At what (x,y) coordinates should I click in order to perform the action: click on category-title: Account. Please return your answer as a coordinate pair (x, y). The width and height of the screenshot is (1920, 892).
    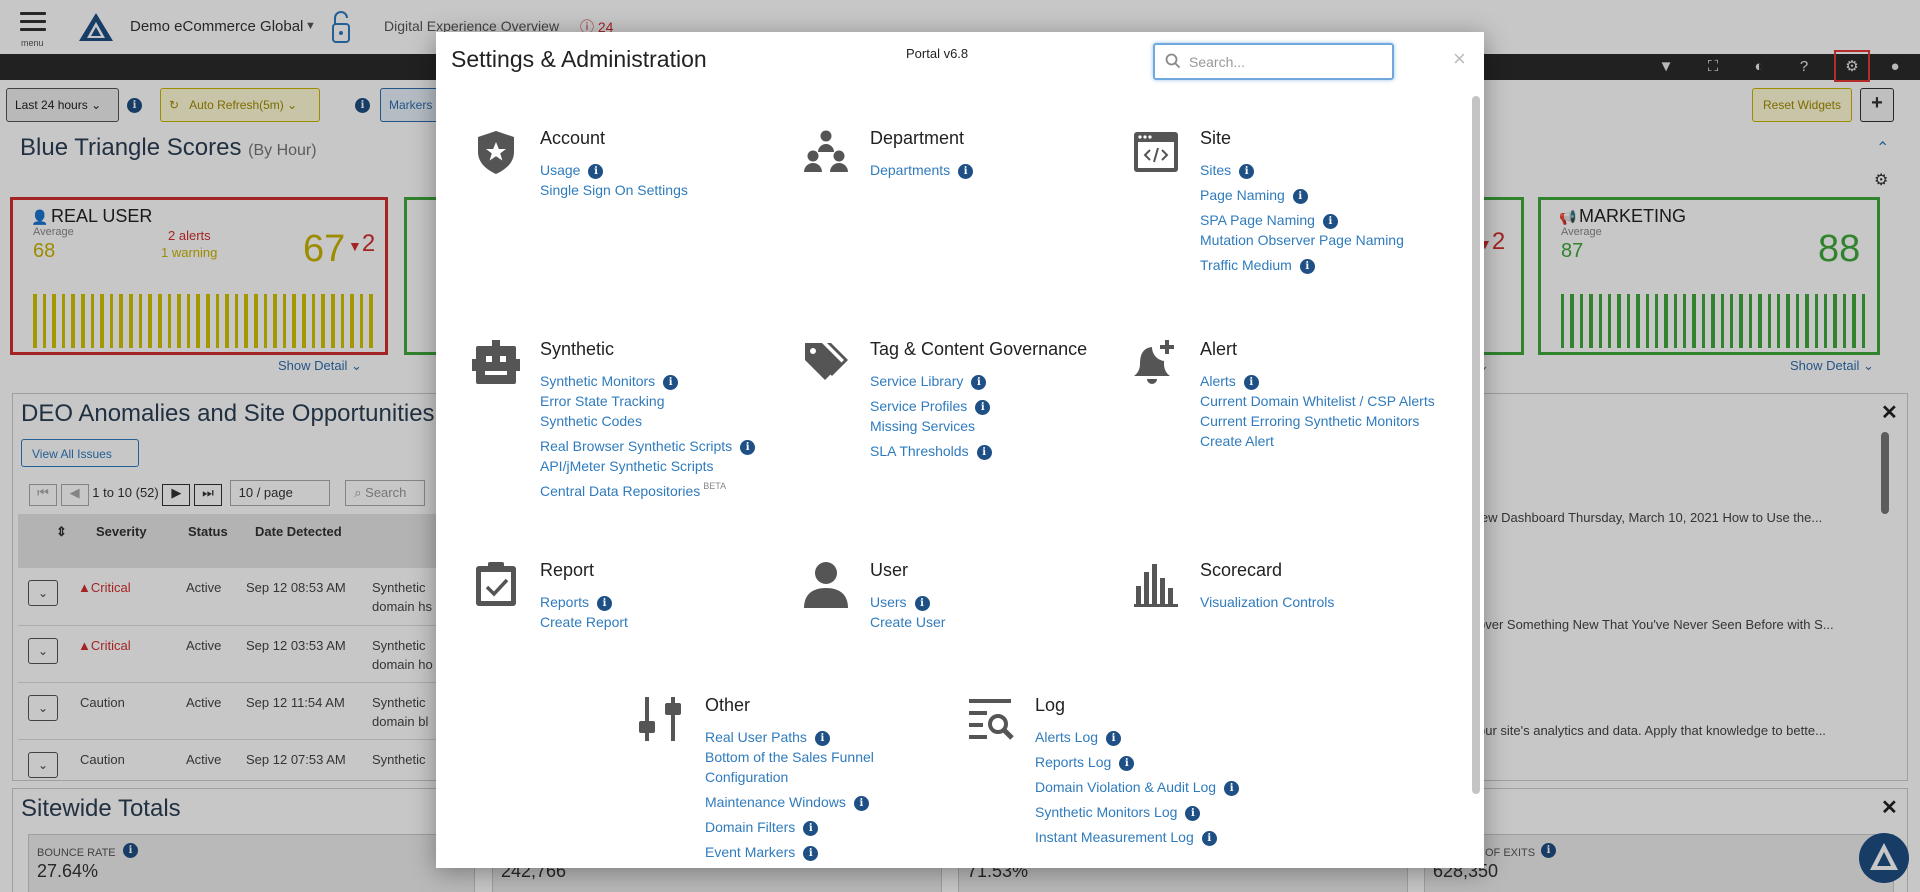
    Looking at the image, I should click on (573, 138).